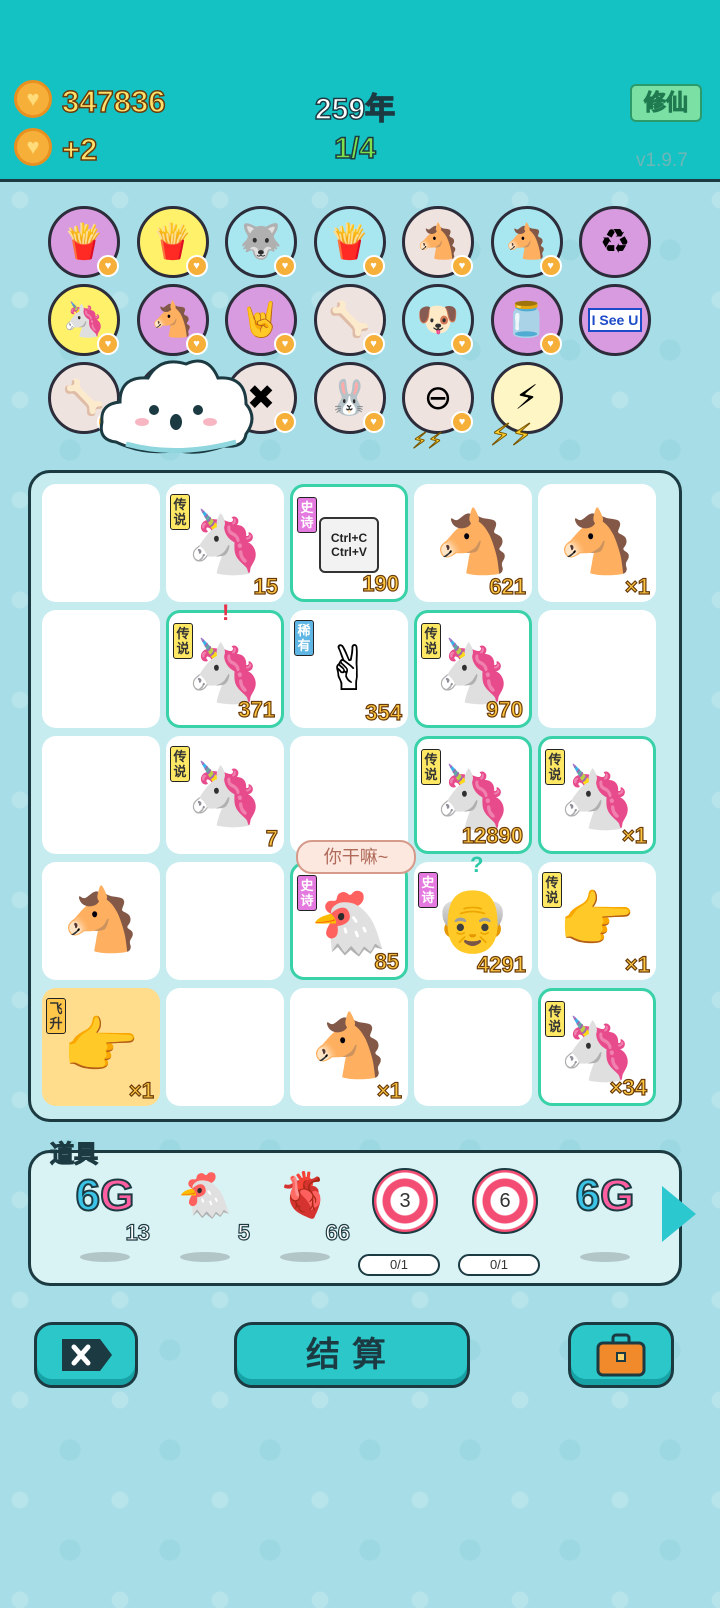 Image resolution: width=720 pixels, height=1608 pixels. Describe the element at coordinates (505, 709) in the screenshot. I see `cell-count: 970` at that location.